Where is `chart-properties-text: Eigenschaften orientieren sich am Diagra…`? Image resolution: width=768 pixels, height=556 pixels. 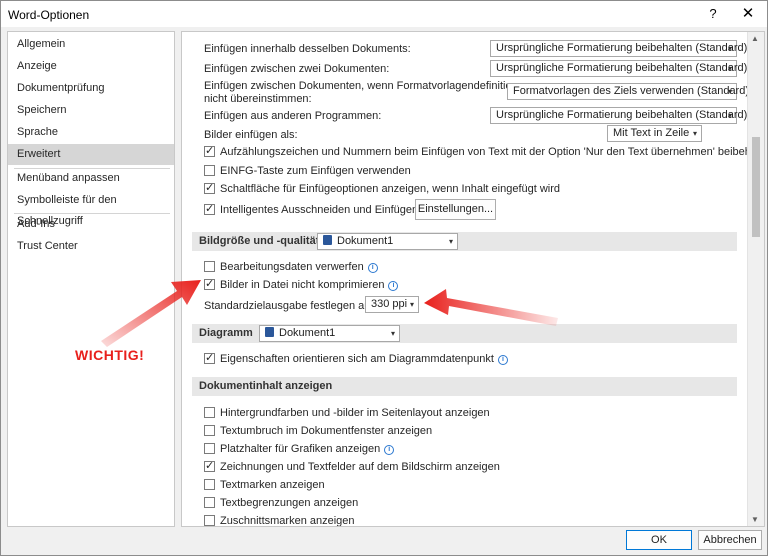
chart-properties-text: Eigenschaften orientieren sich am Diagra… is located at coordinates (357, 359).